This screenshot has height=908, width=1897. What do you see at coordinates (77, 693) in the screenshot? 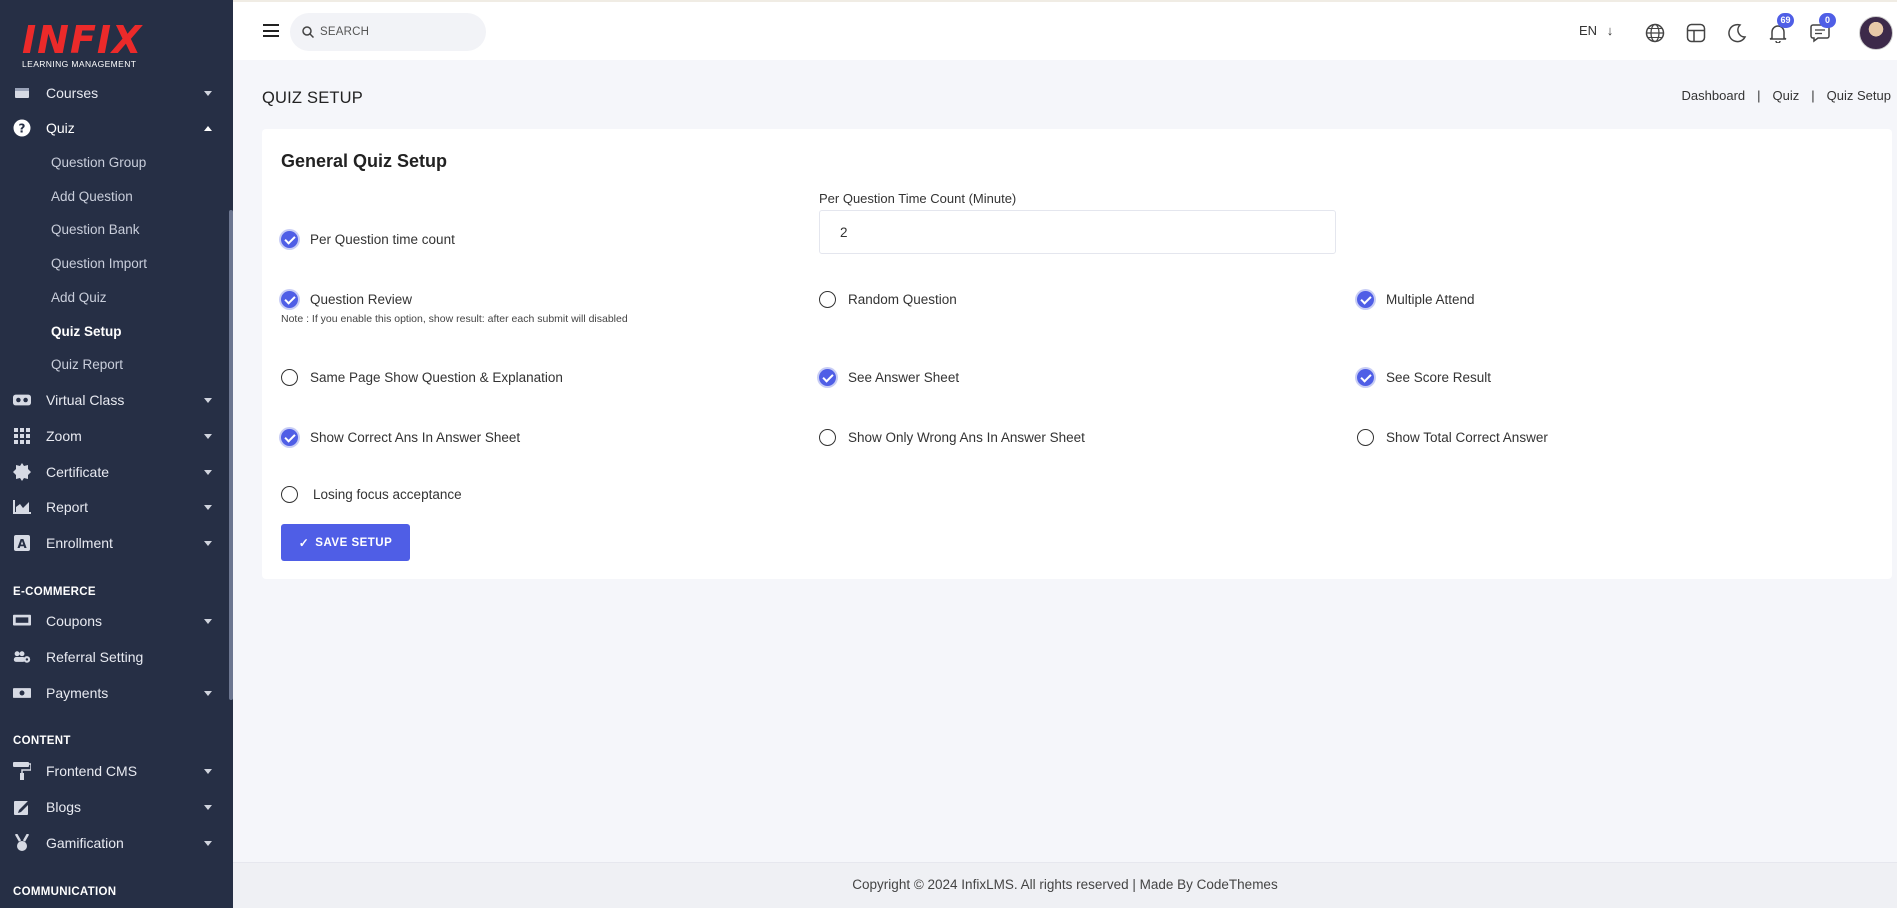
I see `sidebar-item-label: Payments` at bounding box center [77, 693].